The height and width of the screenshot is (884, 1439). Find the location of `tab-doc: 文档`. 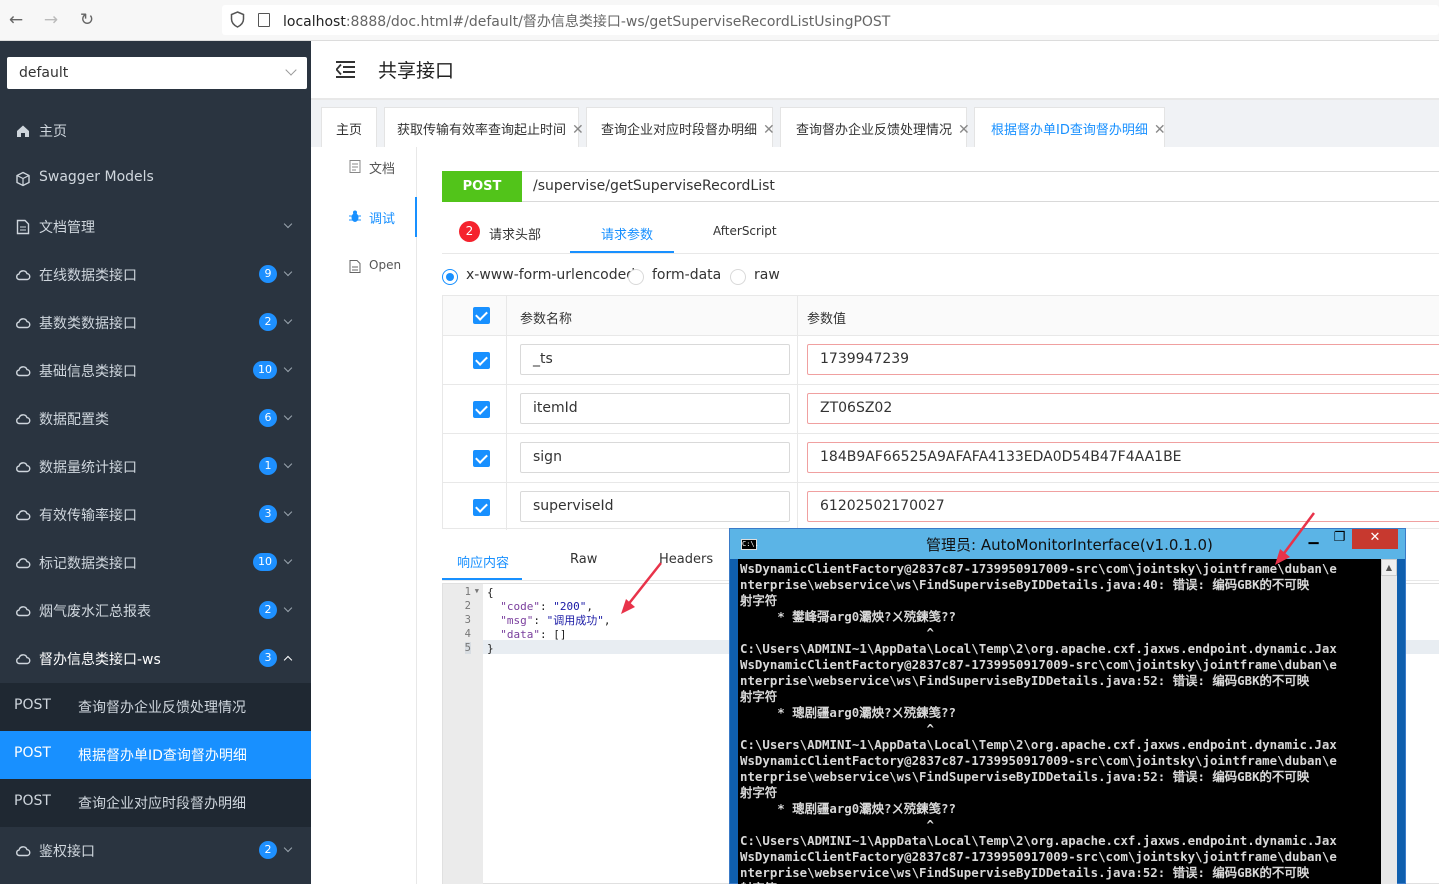

tab-doc: 文档 is located at coordinates (364, 167).